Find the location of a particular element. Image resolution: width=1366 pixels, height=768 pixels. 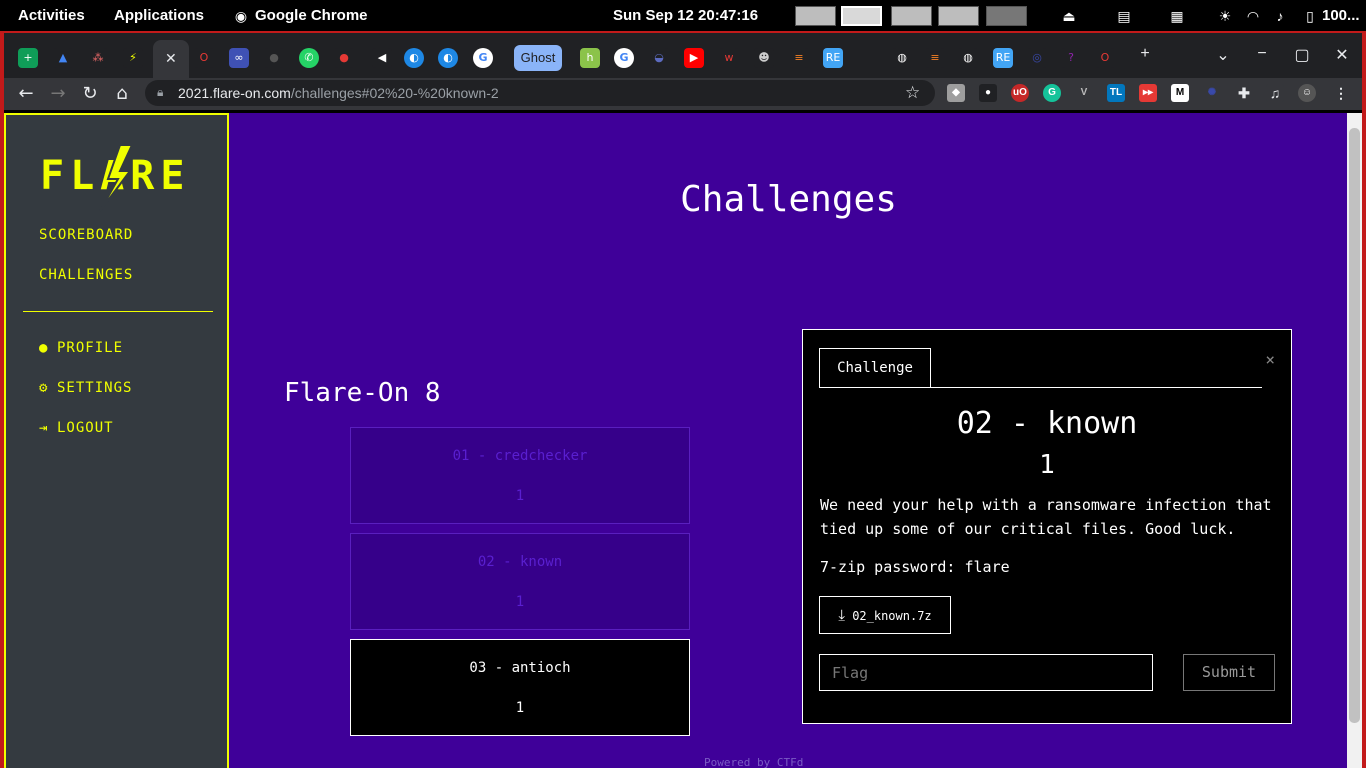

grammarly-extension-icon: G is located at coordinates (1052, 93).